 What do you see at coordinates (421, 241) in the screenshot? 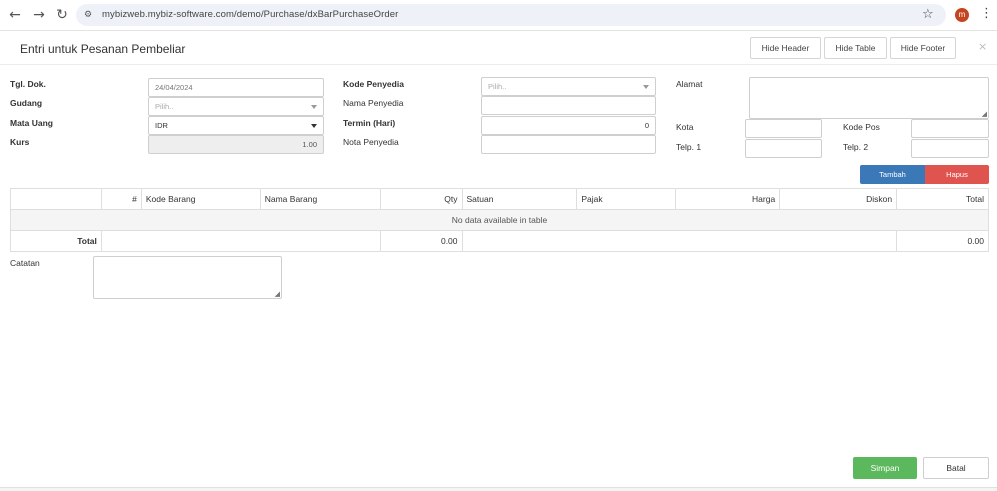
I see `footer-qty-total: 0.00` at bounding box center [421, 241].